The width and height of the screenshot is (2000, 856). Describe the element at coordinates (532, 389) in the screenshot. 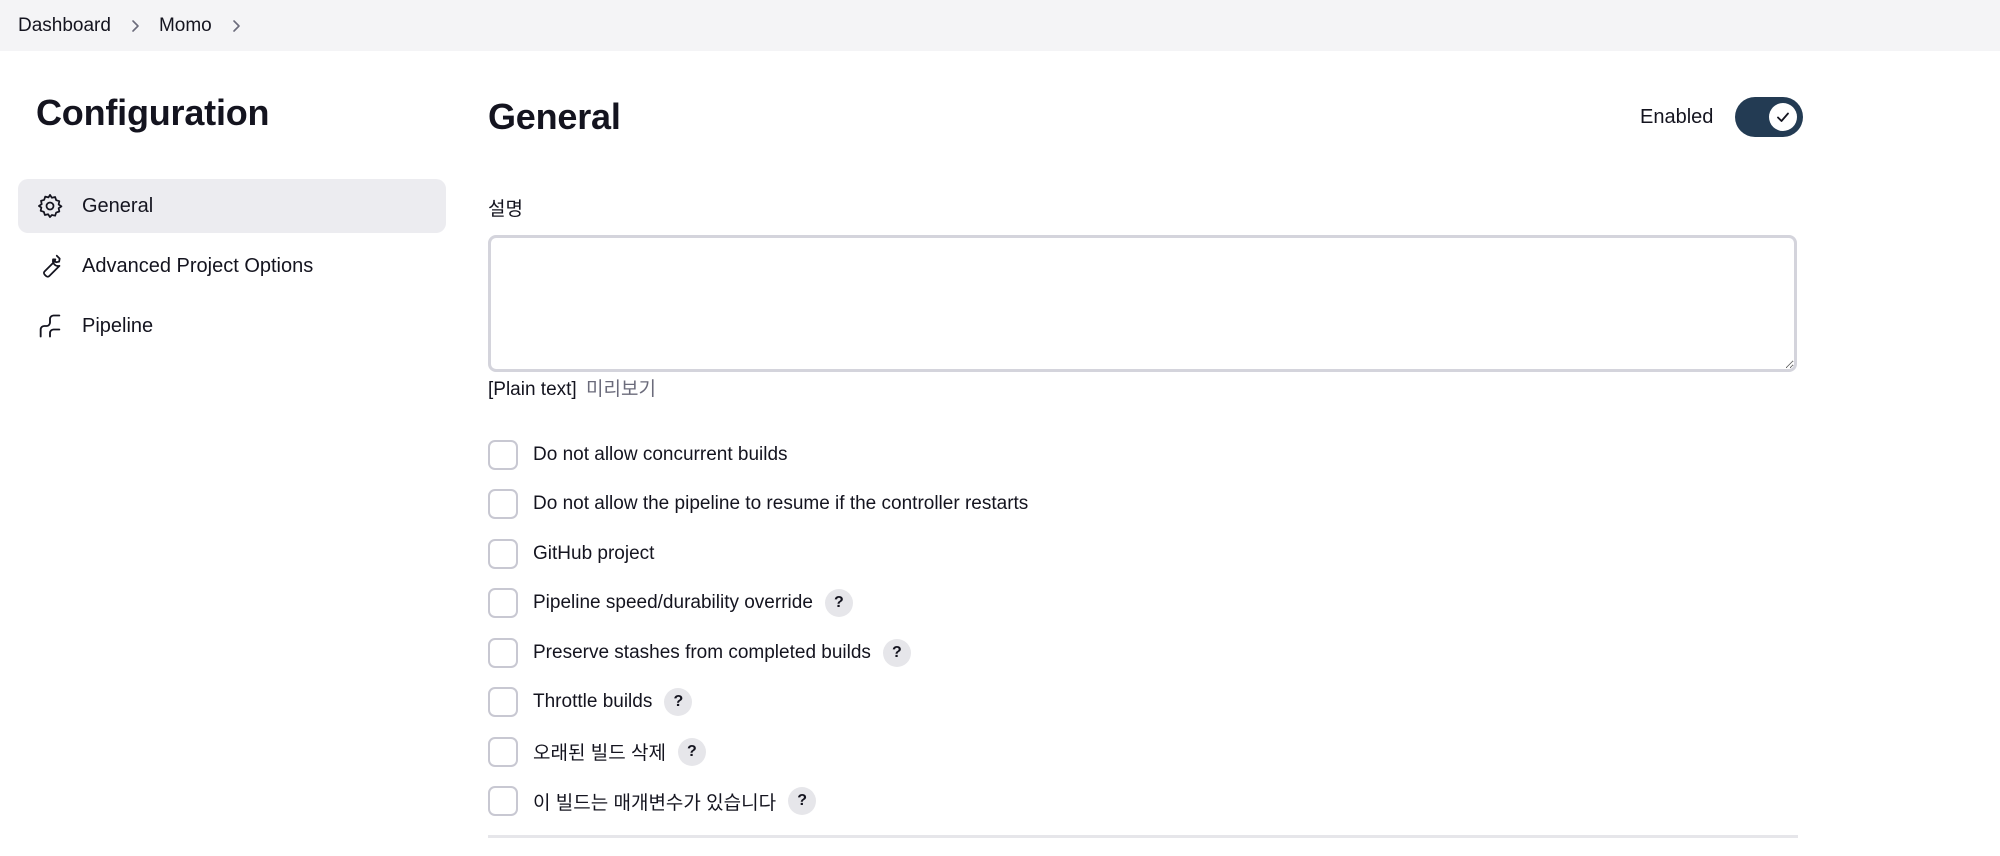

I see `format-text: [Plain text]` at that location.